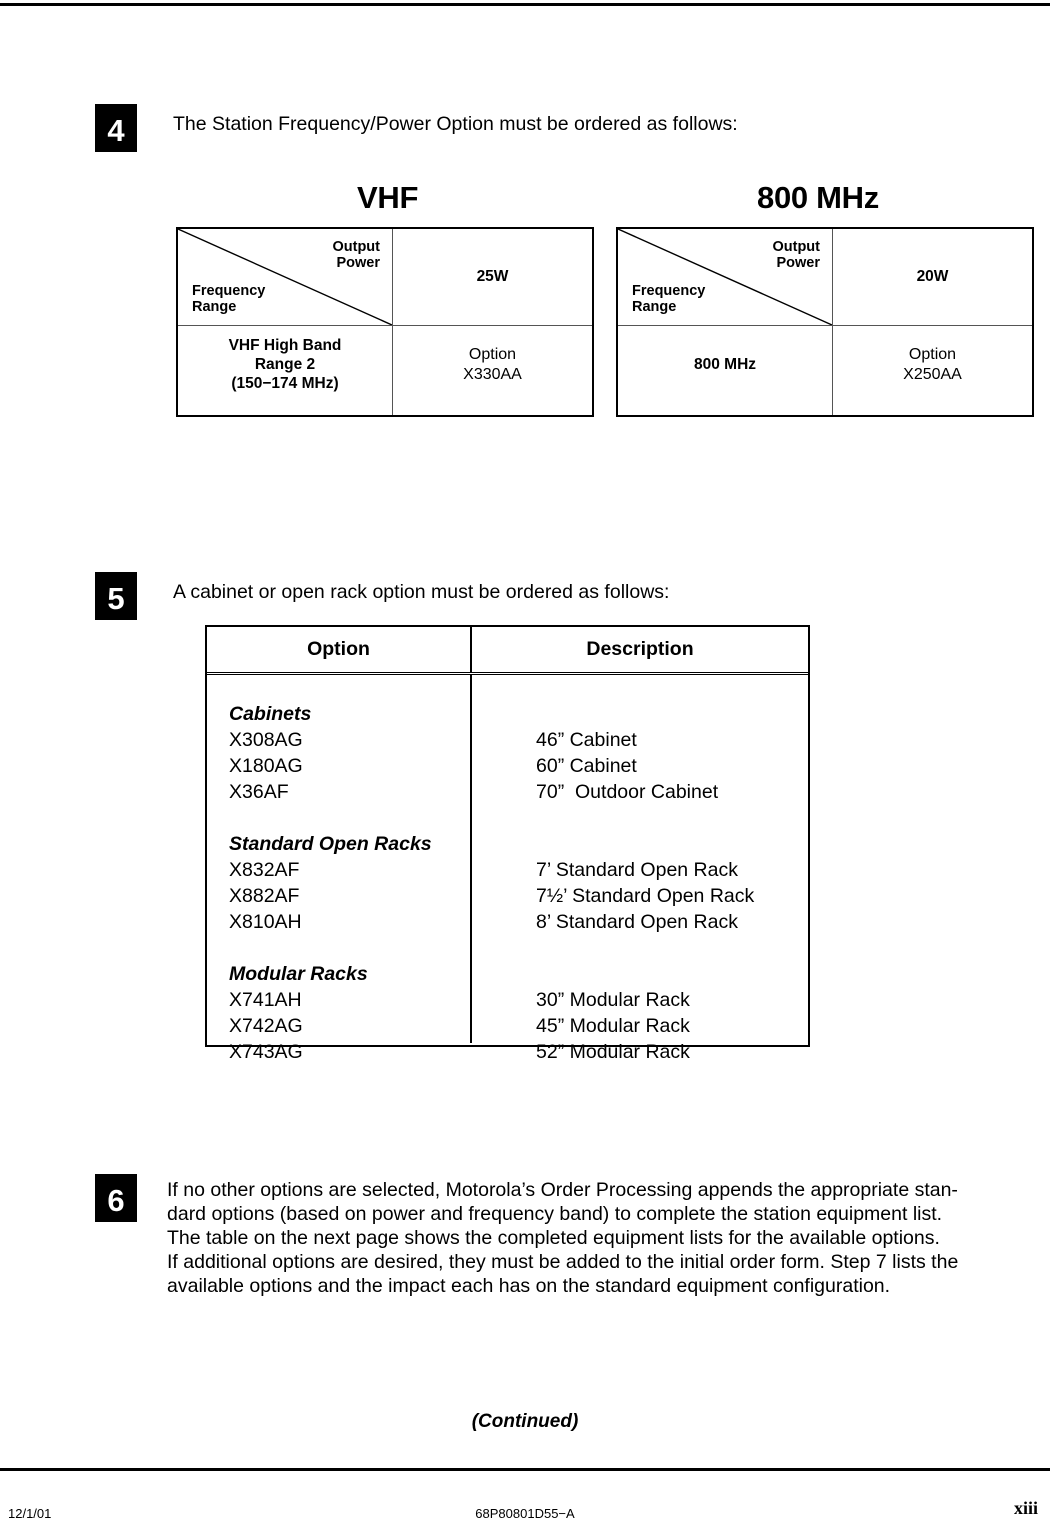 Image resolution: width=1050 pixels, height=1532 pixels. I want to click on option-description: 7½’ Standard Open Rack, so click(645, 896).